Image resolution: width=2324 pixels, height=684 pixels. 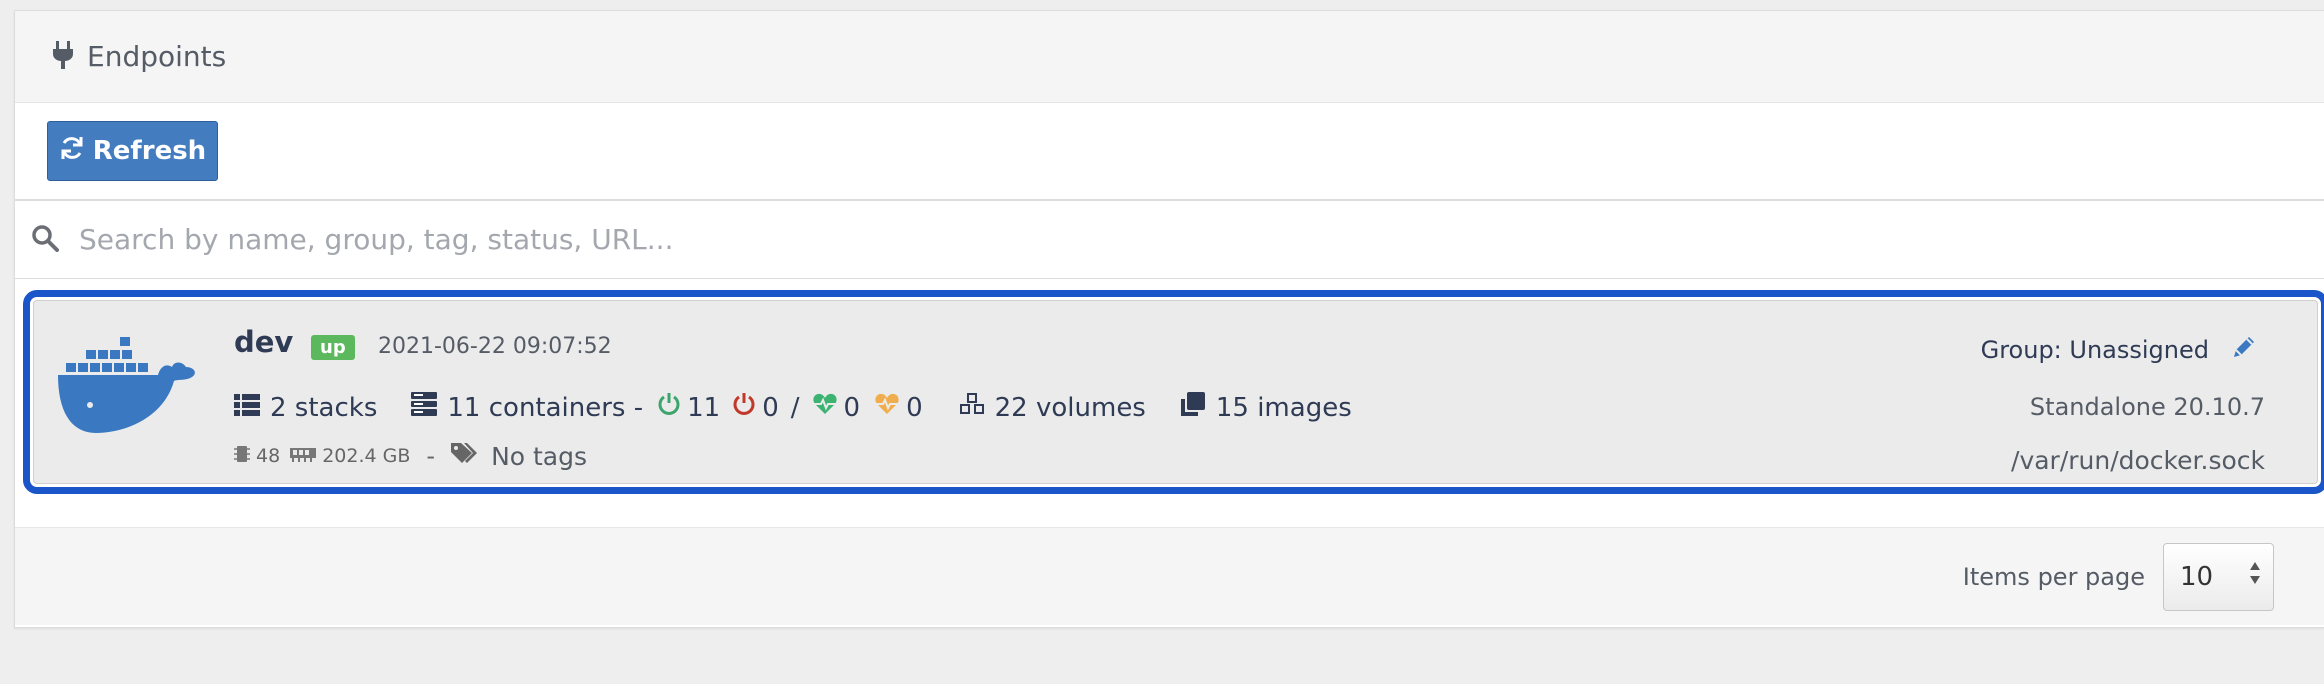 I want to click on items-per-page-select: 10, so click(x=2218, y=576).